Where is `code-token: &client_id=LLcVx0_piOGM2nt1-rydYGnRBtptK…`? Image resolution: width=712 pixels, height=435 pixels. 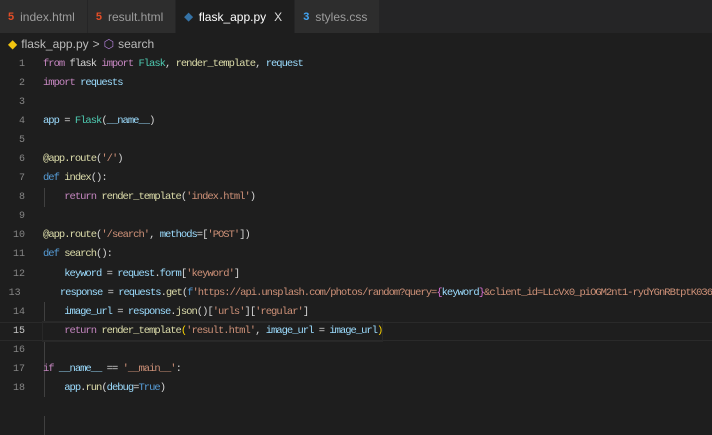 code-token: &client_id=LLcVx0_piOGM2nt1-rydYGnRBtptK… is located at coordinates (598, 292).